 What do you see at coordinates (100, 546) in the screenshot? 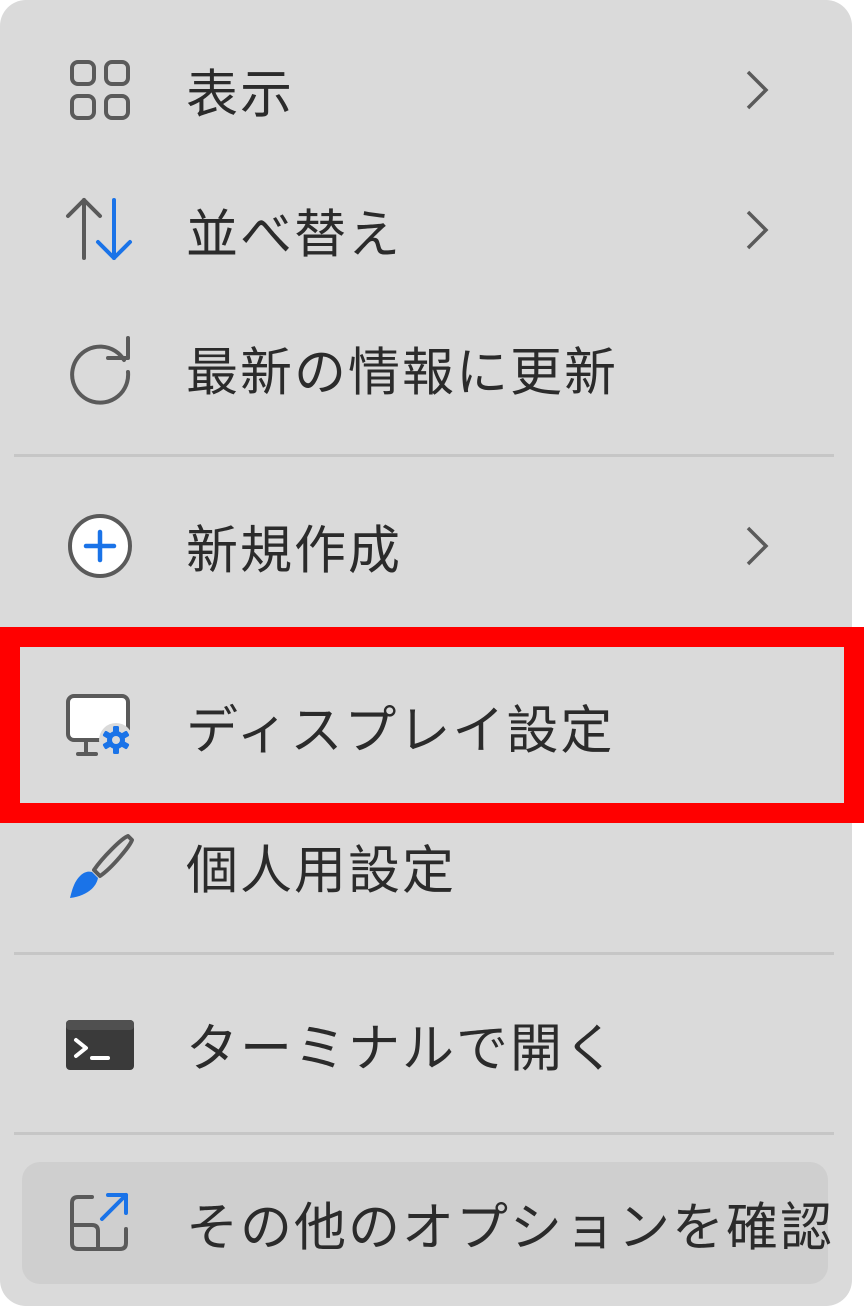
I see `plus-circle-icon` at bounding box center [100, 546].